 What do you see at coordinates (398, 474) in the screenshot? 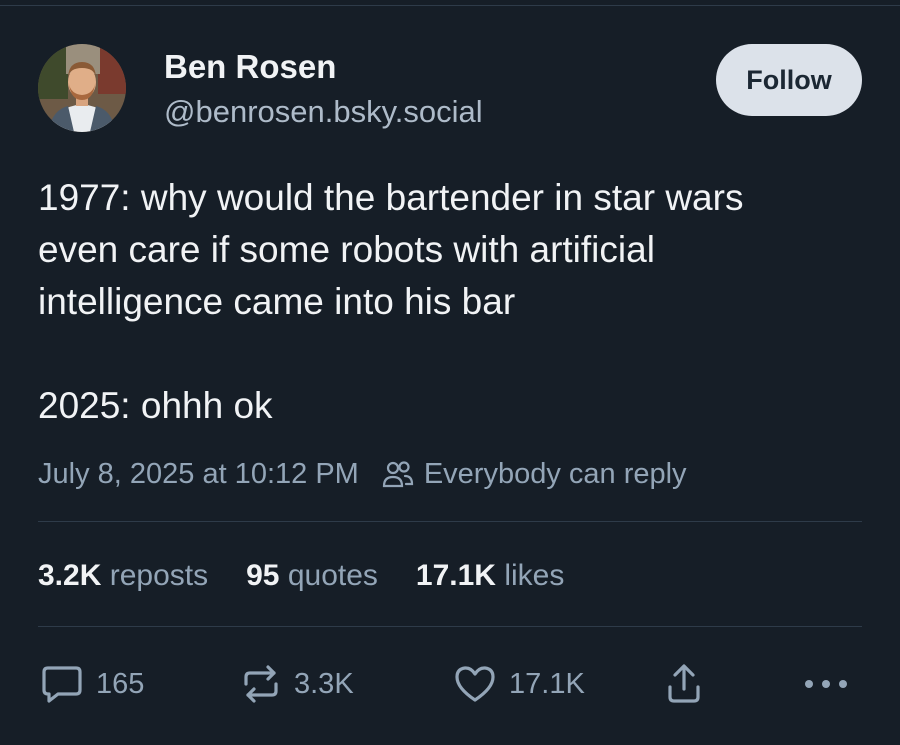
I see `people-icon` at bounding box center [398, 474].